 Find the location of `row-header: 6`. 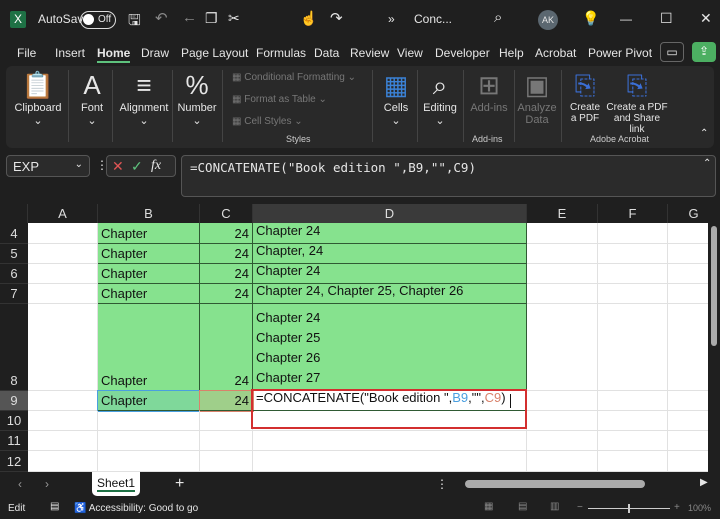

row-header: 6 is located at coordinates (14, 274).